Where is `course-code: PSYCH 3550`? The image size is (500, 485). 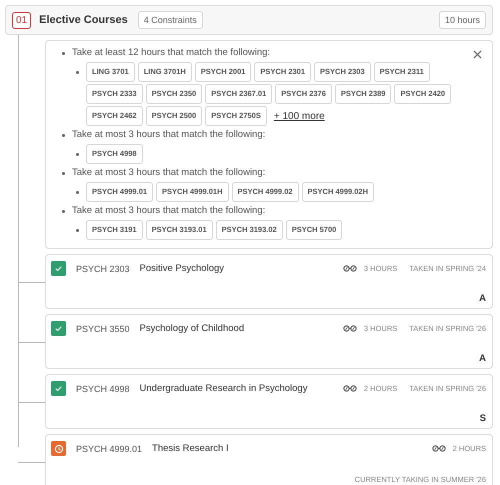 course-code: PSYCH 3550 is located at coordinates (103, 329).